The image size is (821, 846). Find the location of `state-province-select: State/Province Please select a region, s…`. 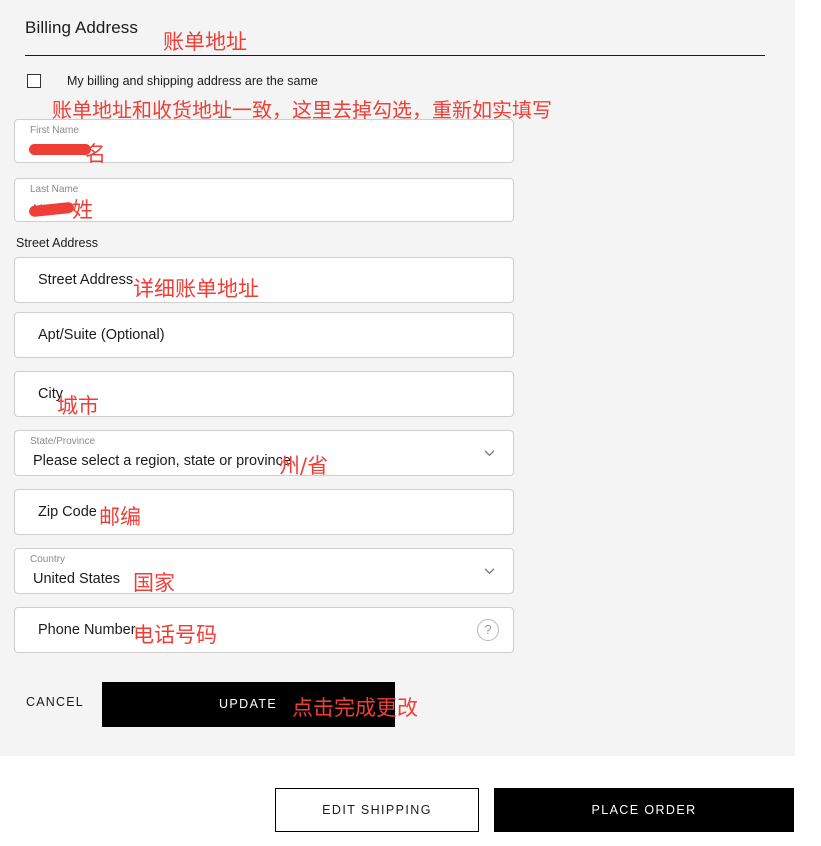

state-province-select: State/Province Please select a region, s… is located at coordinates (264, 453).